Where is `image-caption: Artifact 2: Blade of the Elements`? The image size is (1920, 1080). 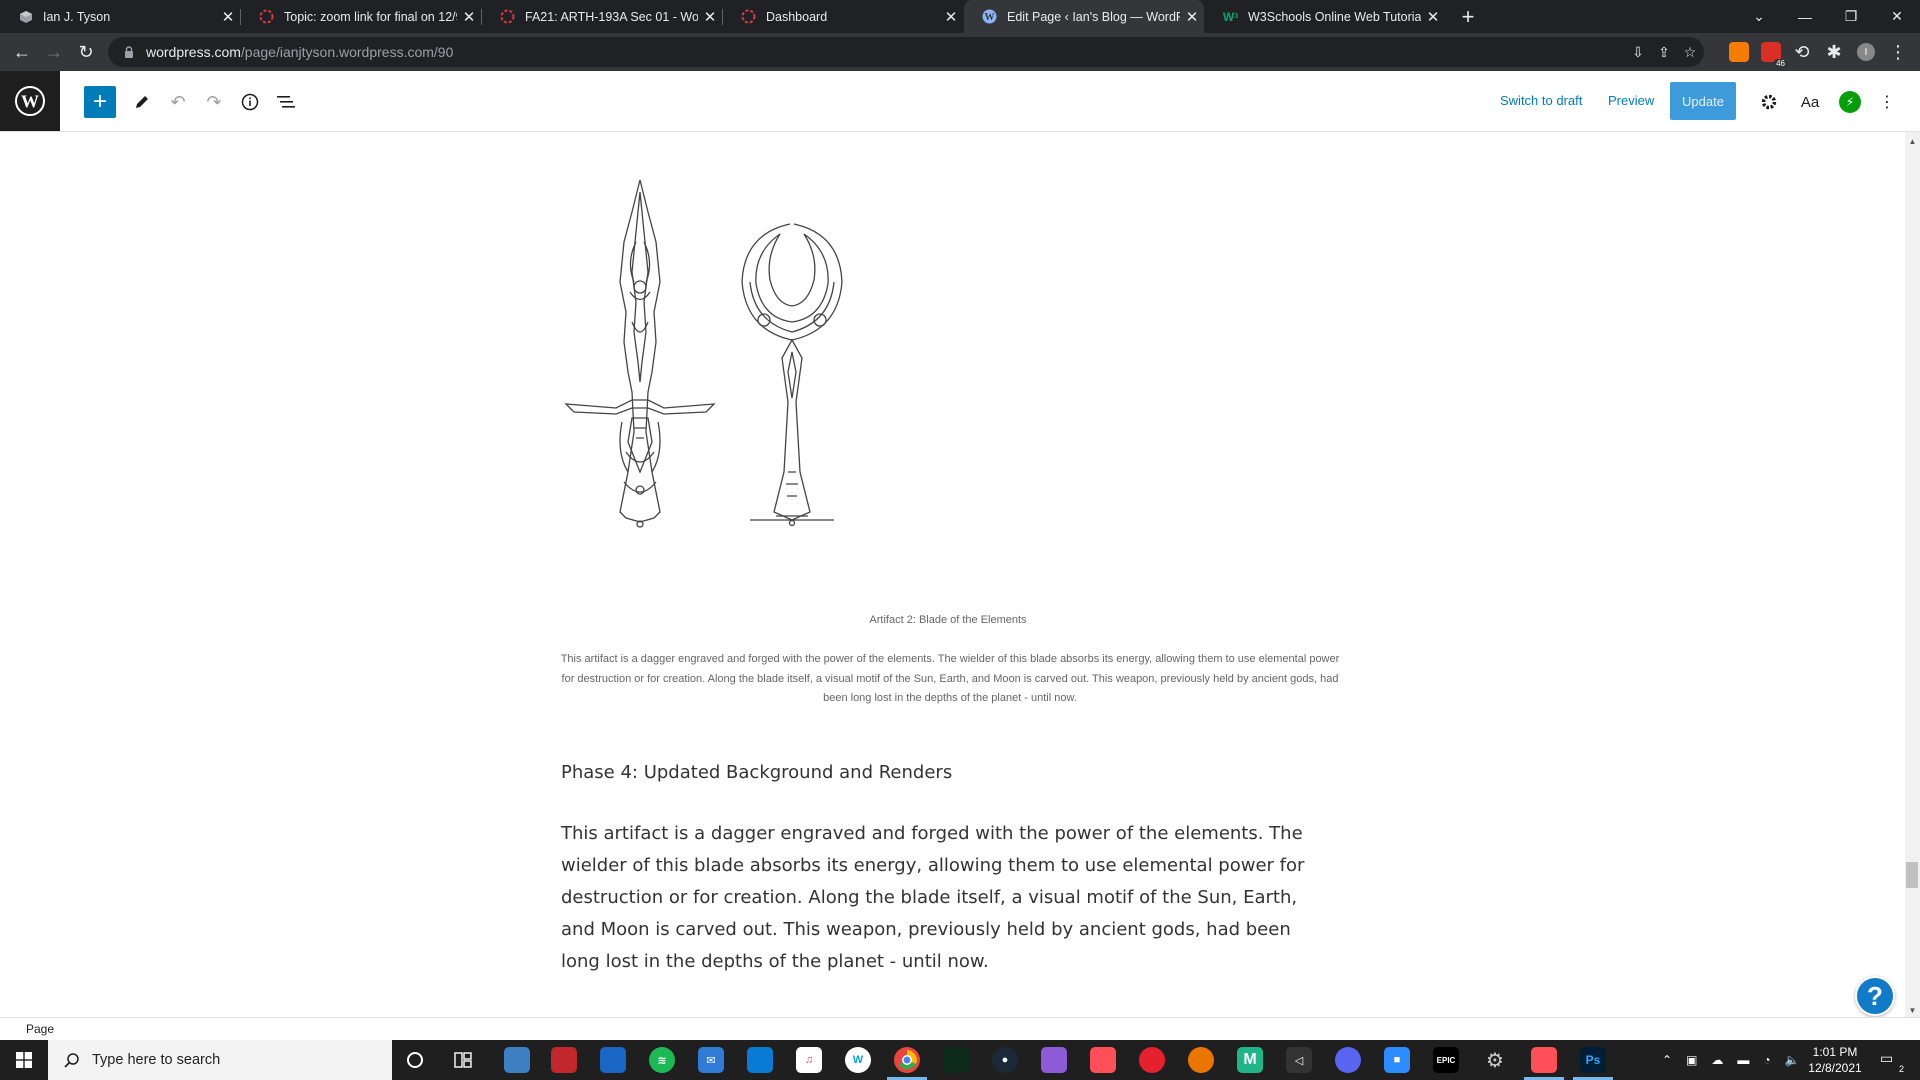 image-caption: Artifact 2: Blade of the Elements is located at coordinates (948, 620).